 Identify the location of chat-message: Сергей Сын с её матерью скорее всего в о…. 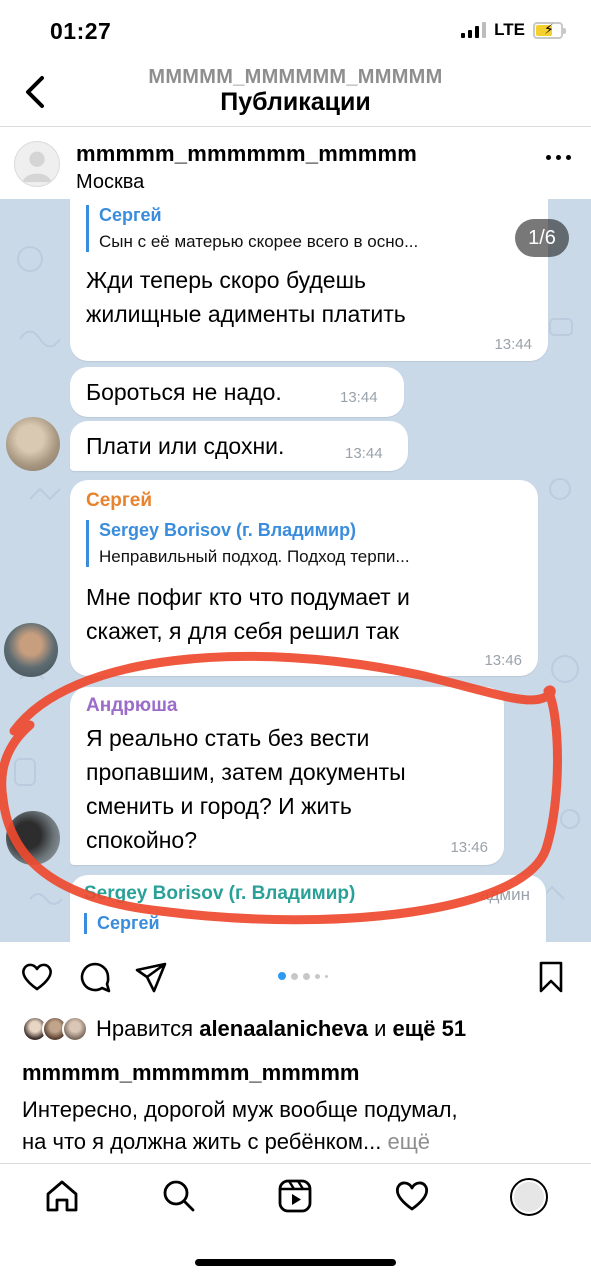
(309, 280).